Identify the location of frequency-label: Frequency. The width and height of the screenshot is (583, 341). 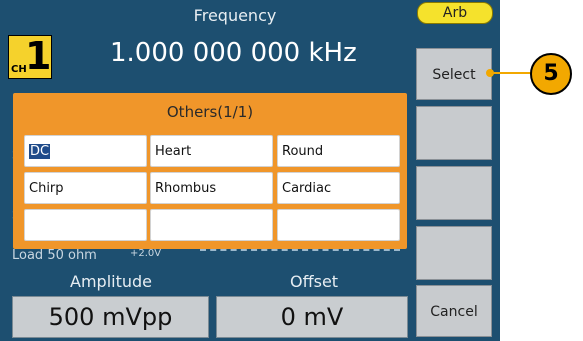
(235, 15).